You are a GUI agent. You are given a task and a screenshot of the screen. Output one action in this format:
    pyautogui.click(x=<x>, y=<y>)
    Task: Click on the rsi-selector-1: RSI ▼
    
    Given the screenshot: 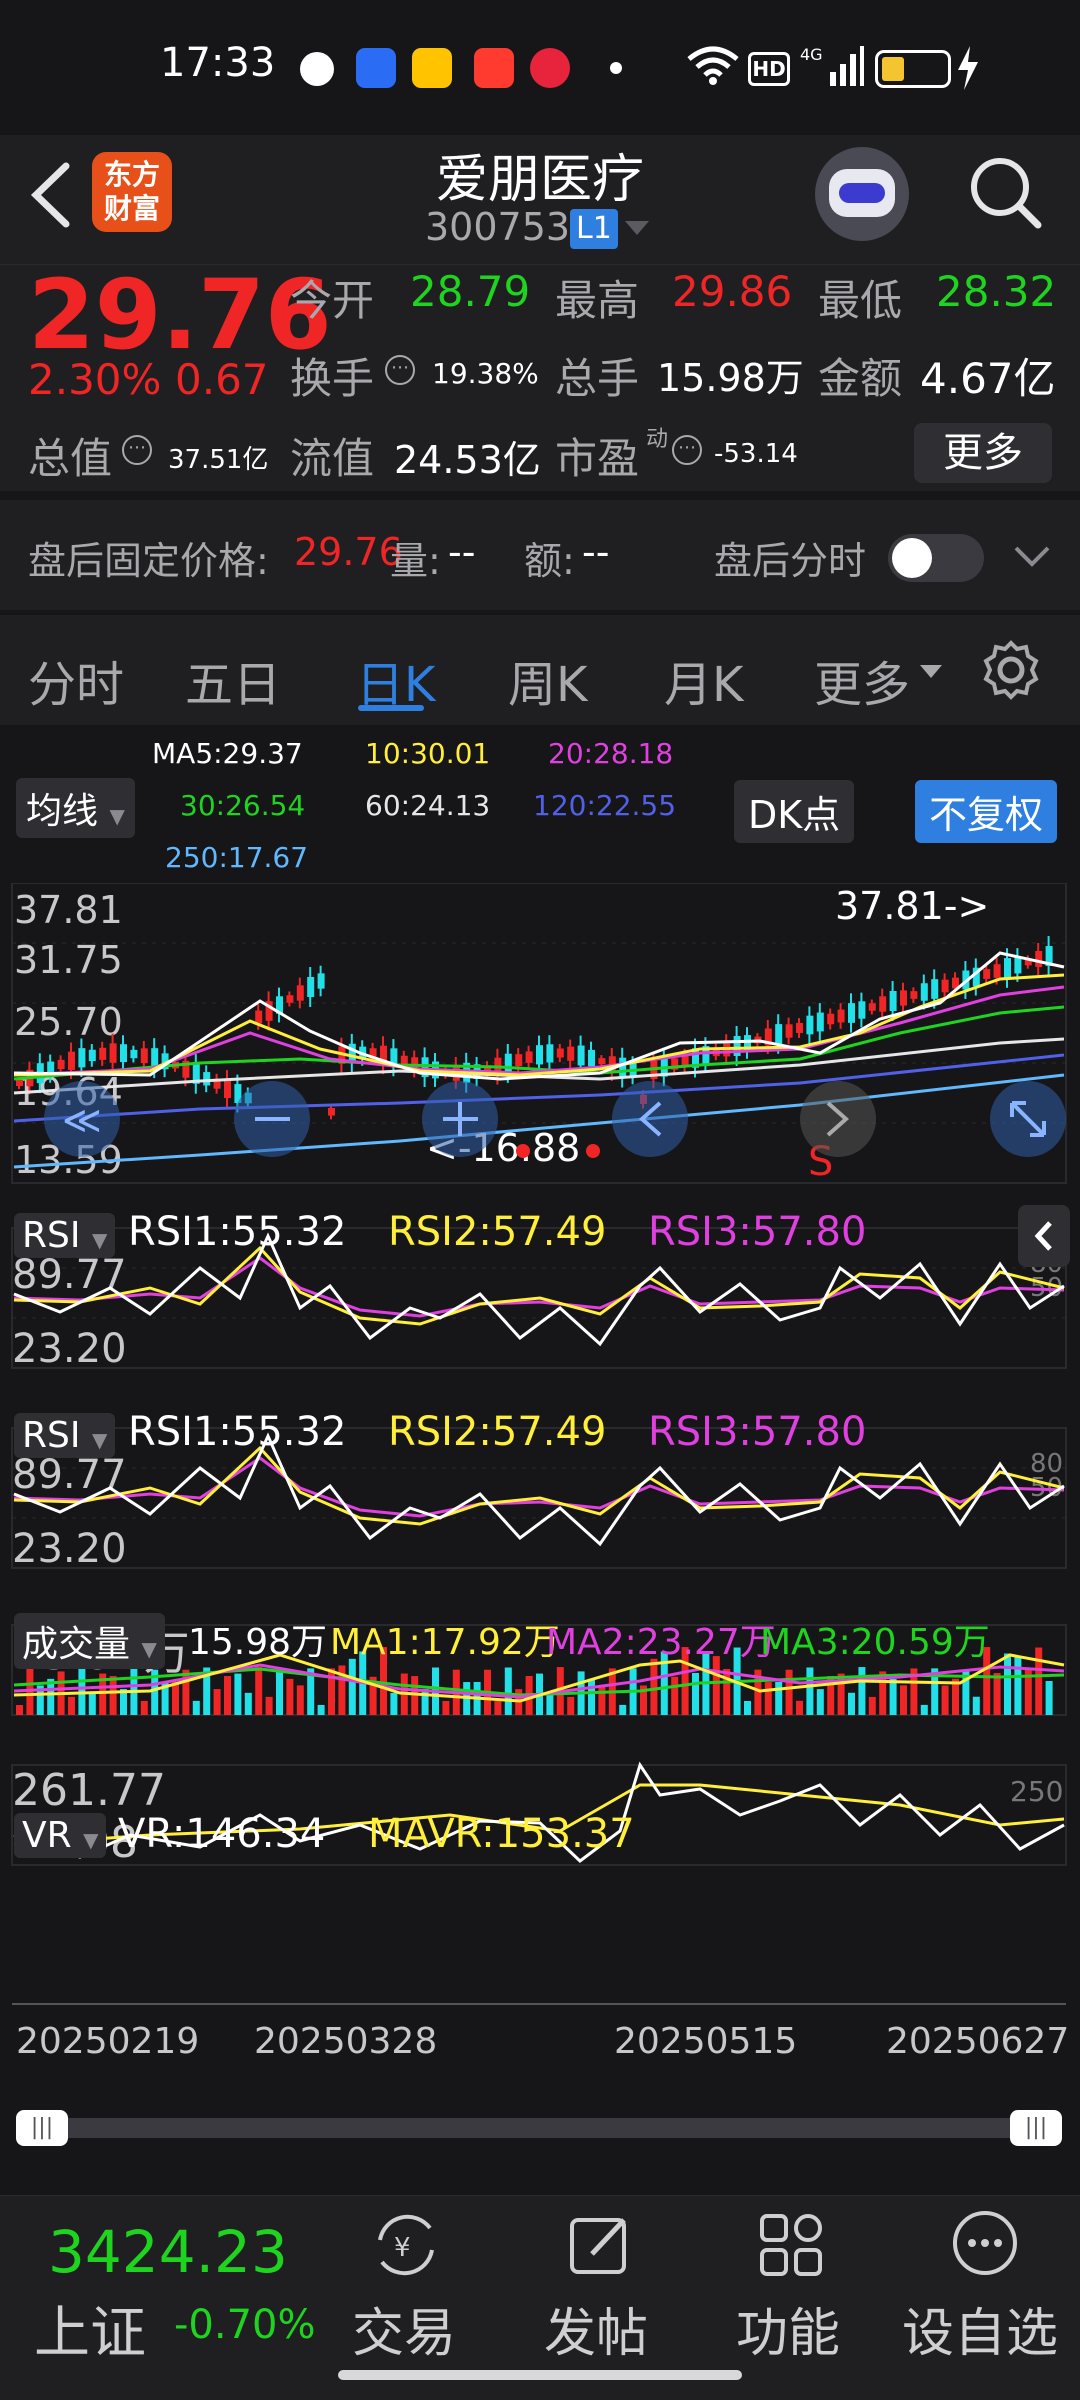 What is the action you would take?
    pyautogui.click(x=65, y=1235)
    